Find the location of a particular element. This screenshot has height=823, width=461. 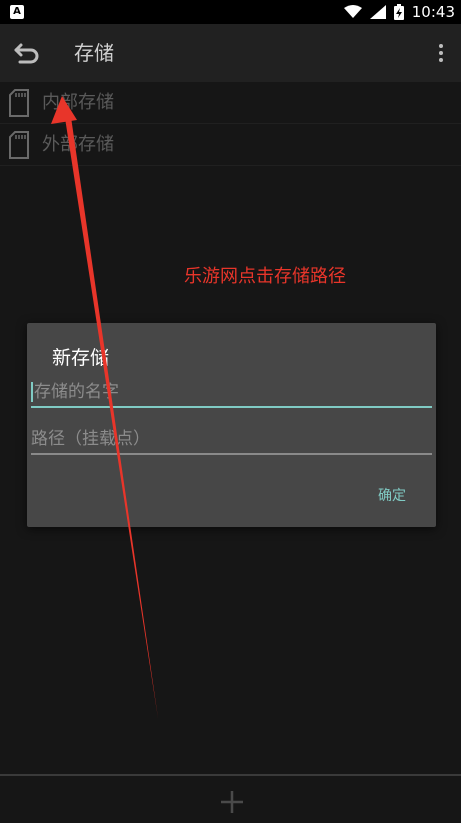

plus-icon is located at coordinates (232, 802).